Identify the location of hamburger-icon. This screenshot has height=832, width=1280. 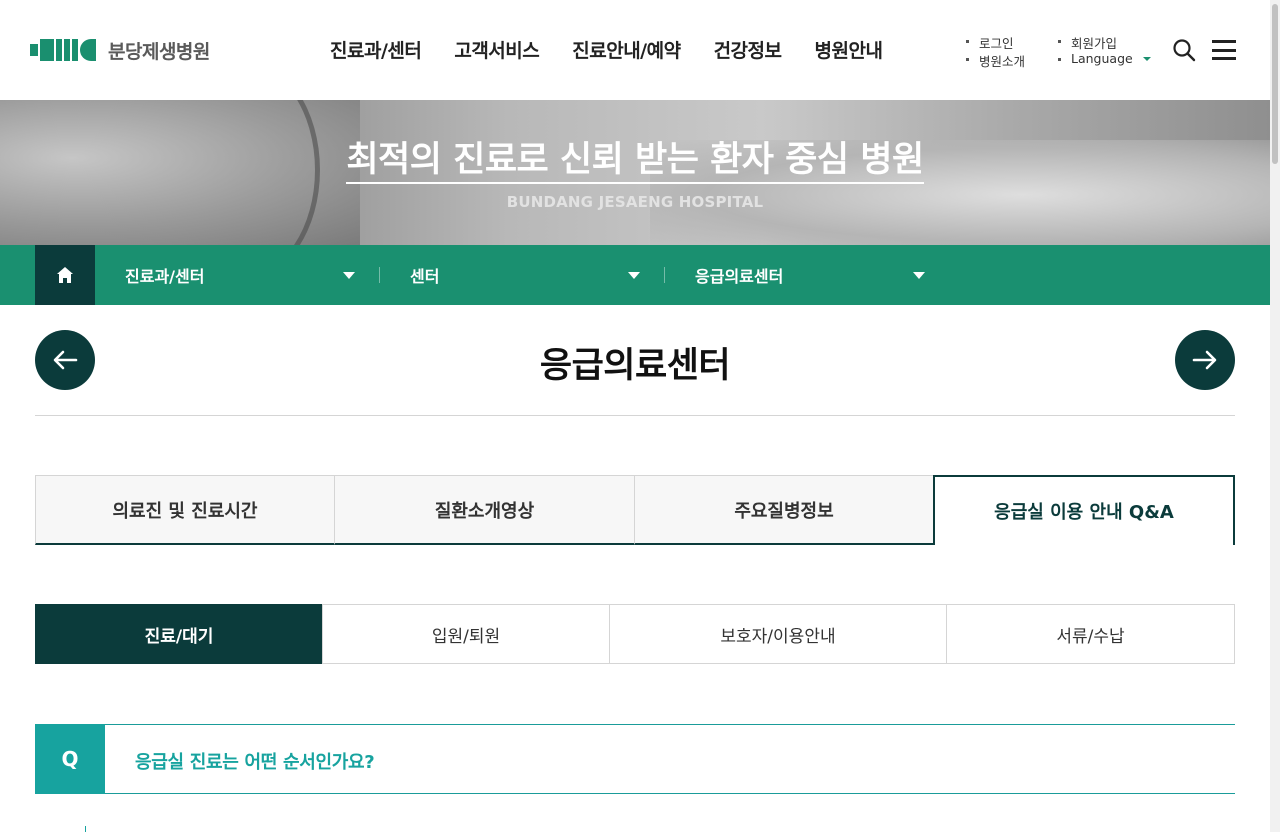
(1224, 41).